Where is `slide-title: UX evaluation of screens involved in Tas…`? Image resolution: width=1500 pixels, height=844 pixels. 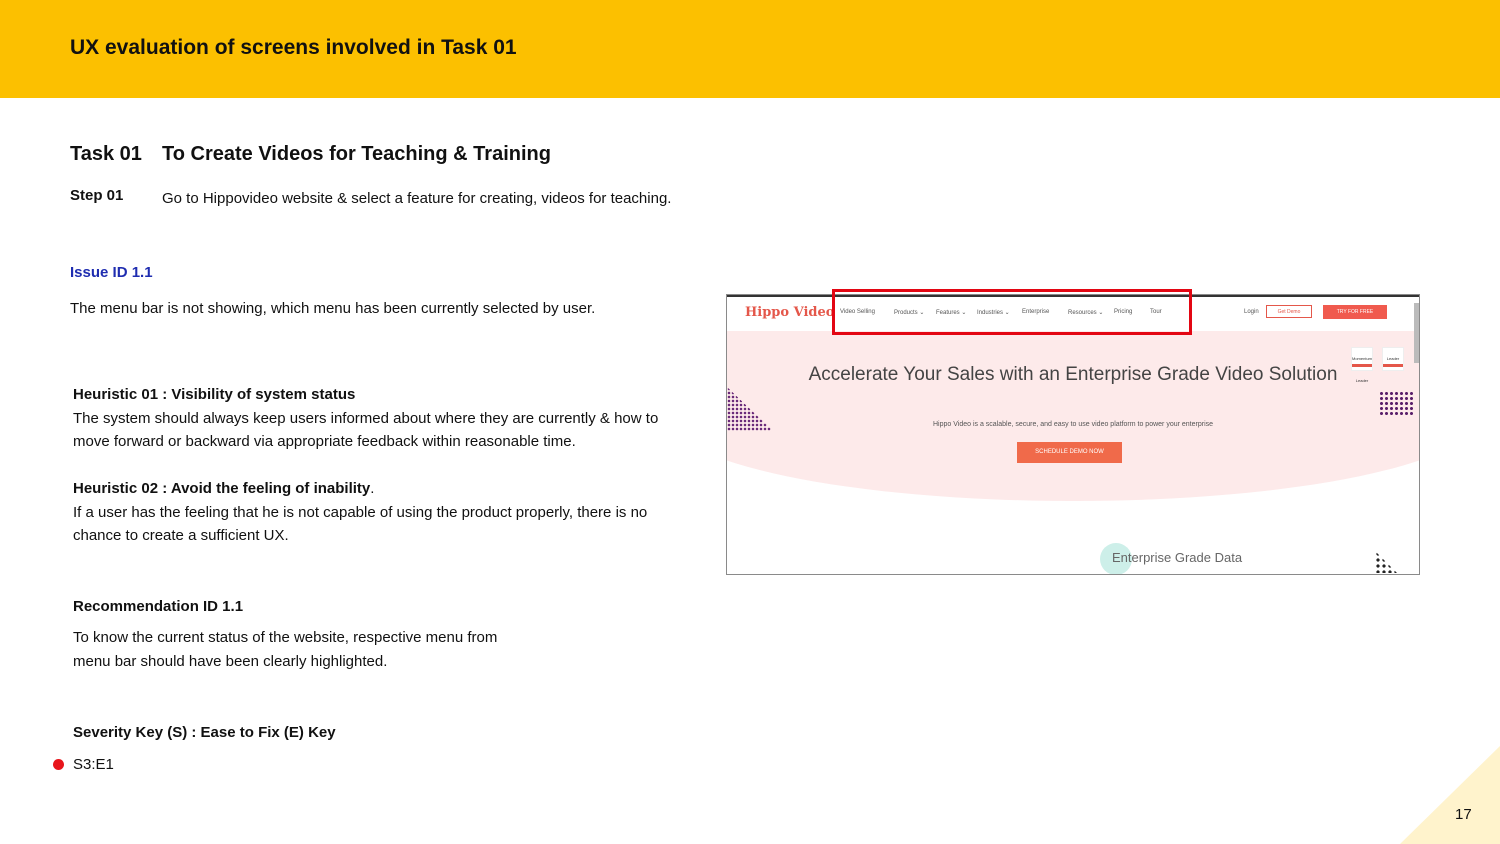 slide-title: UX evaluation of screens involved in Tas… is located at coordinates (293, 47).